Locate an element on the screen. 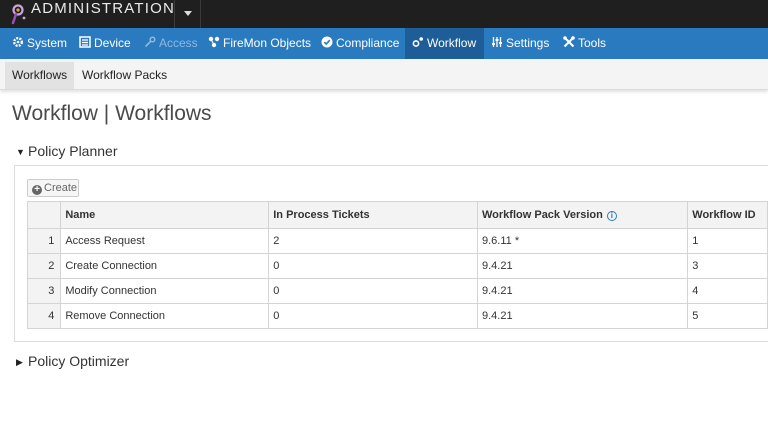 The width and height of the screenshot is (768, 440). column-header-name: Name is located at coordinates (165, 215).